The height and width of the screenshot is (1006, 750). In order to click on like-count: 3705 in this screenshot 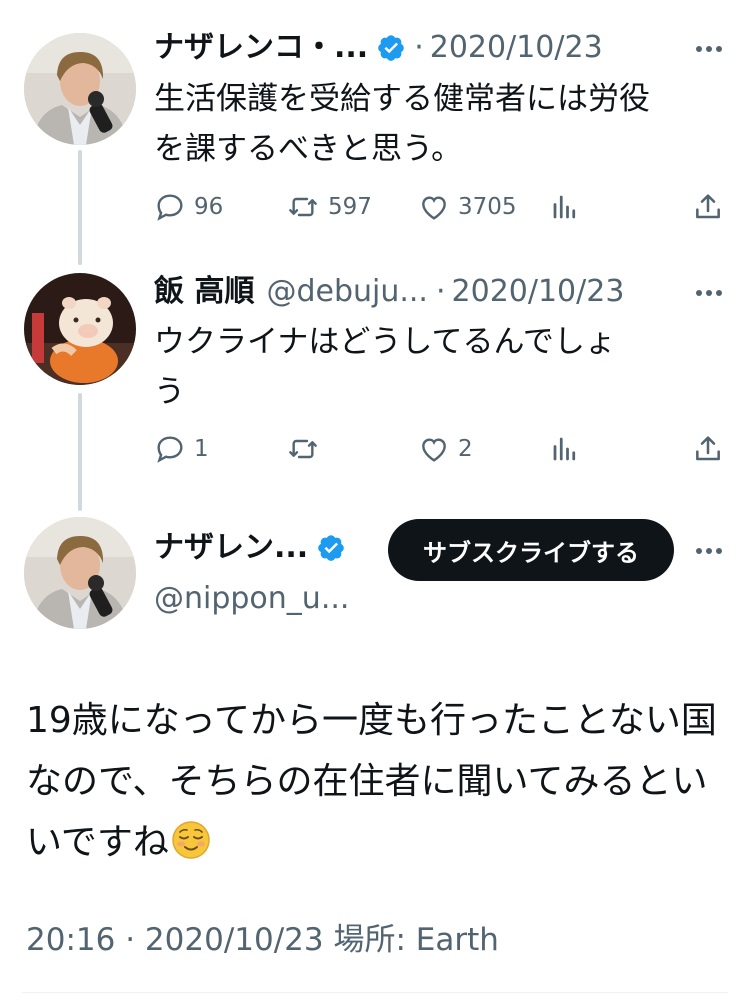, I will do `click(487, 207)`.